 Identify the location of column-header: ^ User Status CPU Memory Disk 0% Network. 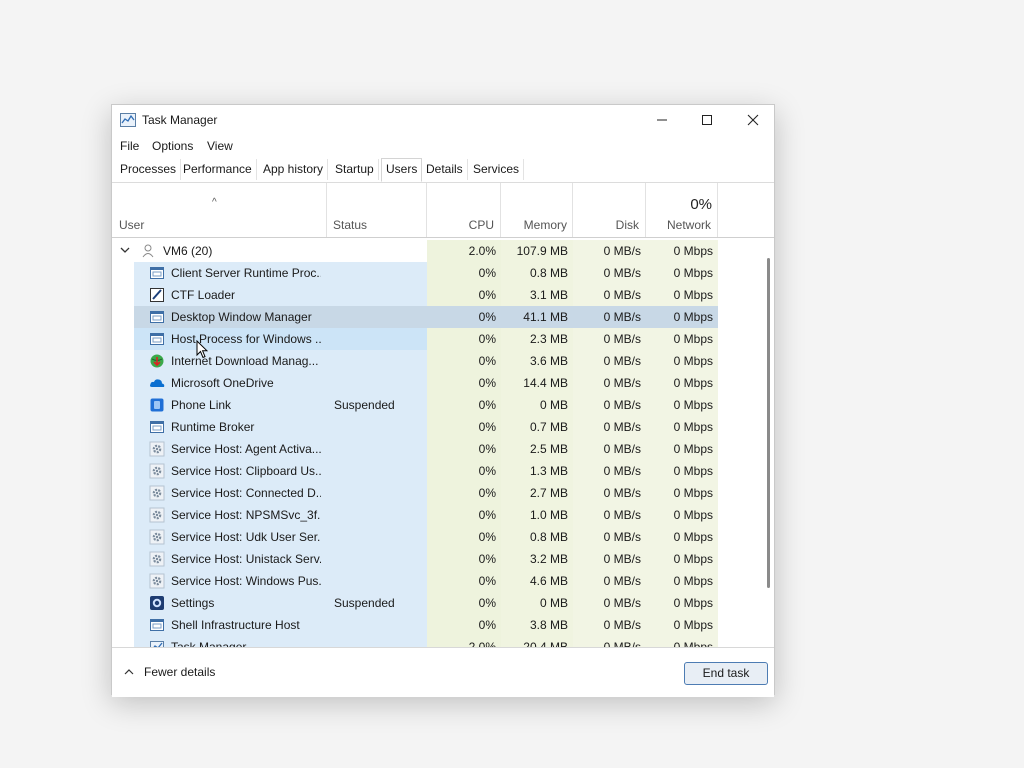
(443, 210).